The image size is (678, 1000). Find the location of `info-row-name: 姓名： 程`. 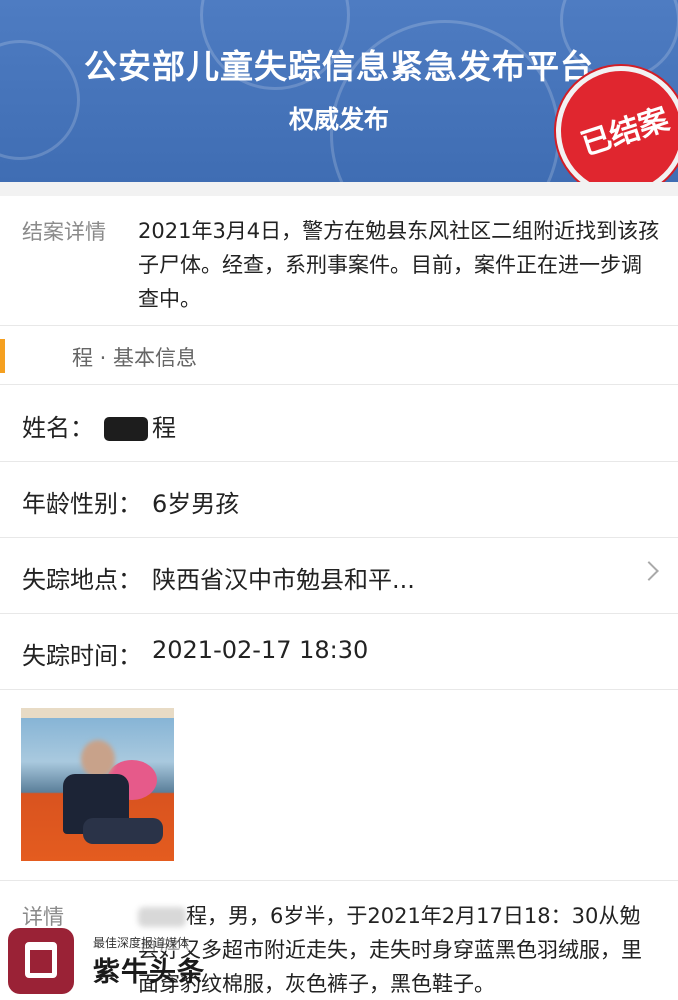

info-row-name: 姓名： 程 is located at coordinates (339, 424).